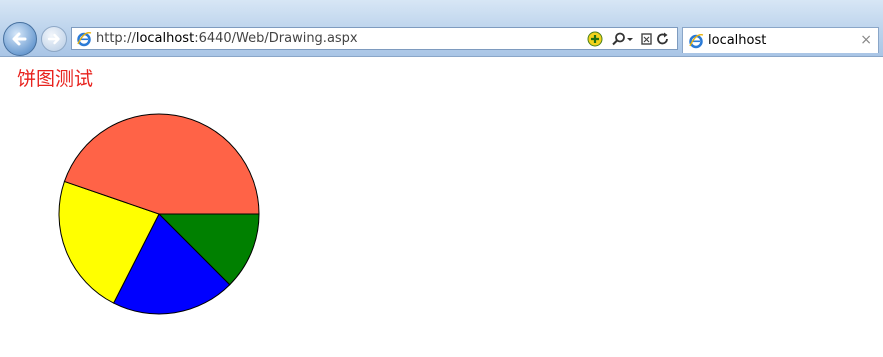  I want to click on page-title: 饼图测试, so click(55, 79).